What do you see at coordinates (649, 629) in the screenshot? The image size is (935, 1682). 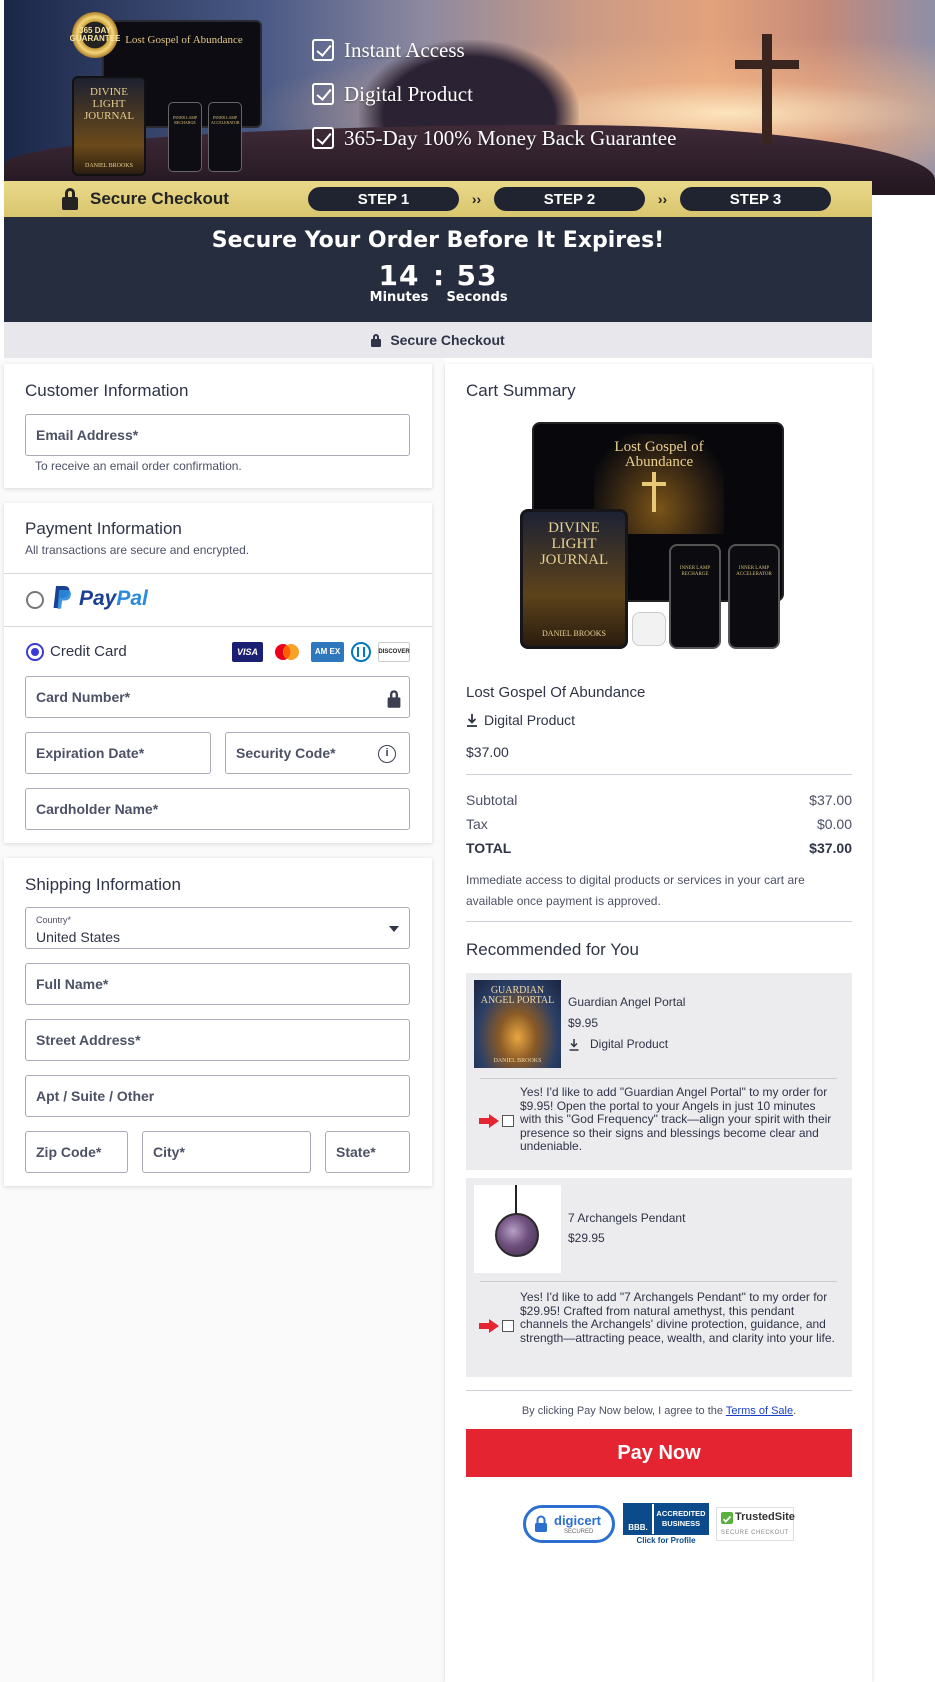 I see `earbuds-image` at bounding box center [649, 629].